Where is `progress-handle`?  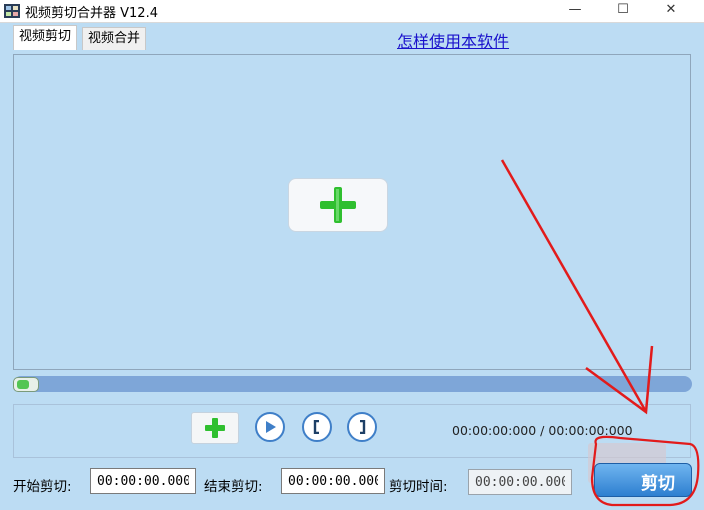
progress-handle is located at coordinates (26, 384).